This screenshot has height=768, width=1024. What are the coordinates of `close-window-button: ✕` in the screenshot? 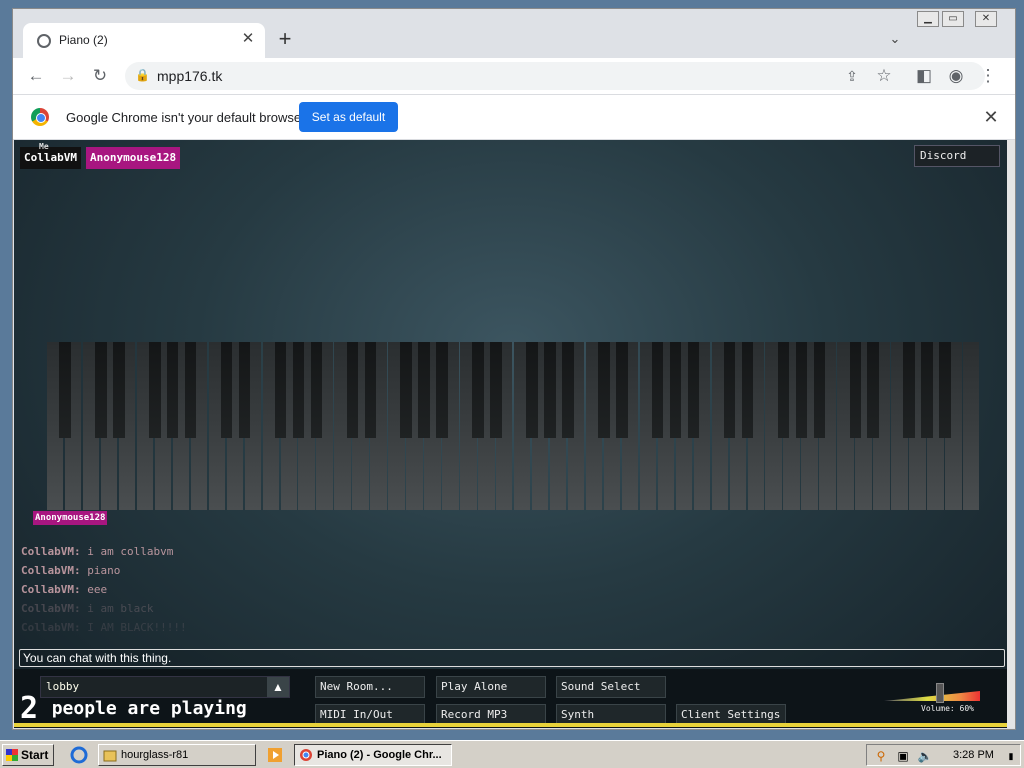 It's located at (986, 19).